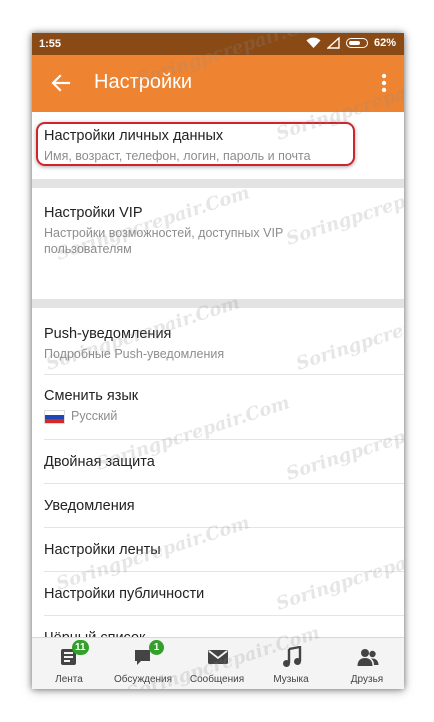 The width and height of the screenshot is (434, 722). Describe the element at coordinates (124, 594) in the screenshot. I see `settings-item-title: Настройки публичности` at that location.